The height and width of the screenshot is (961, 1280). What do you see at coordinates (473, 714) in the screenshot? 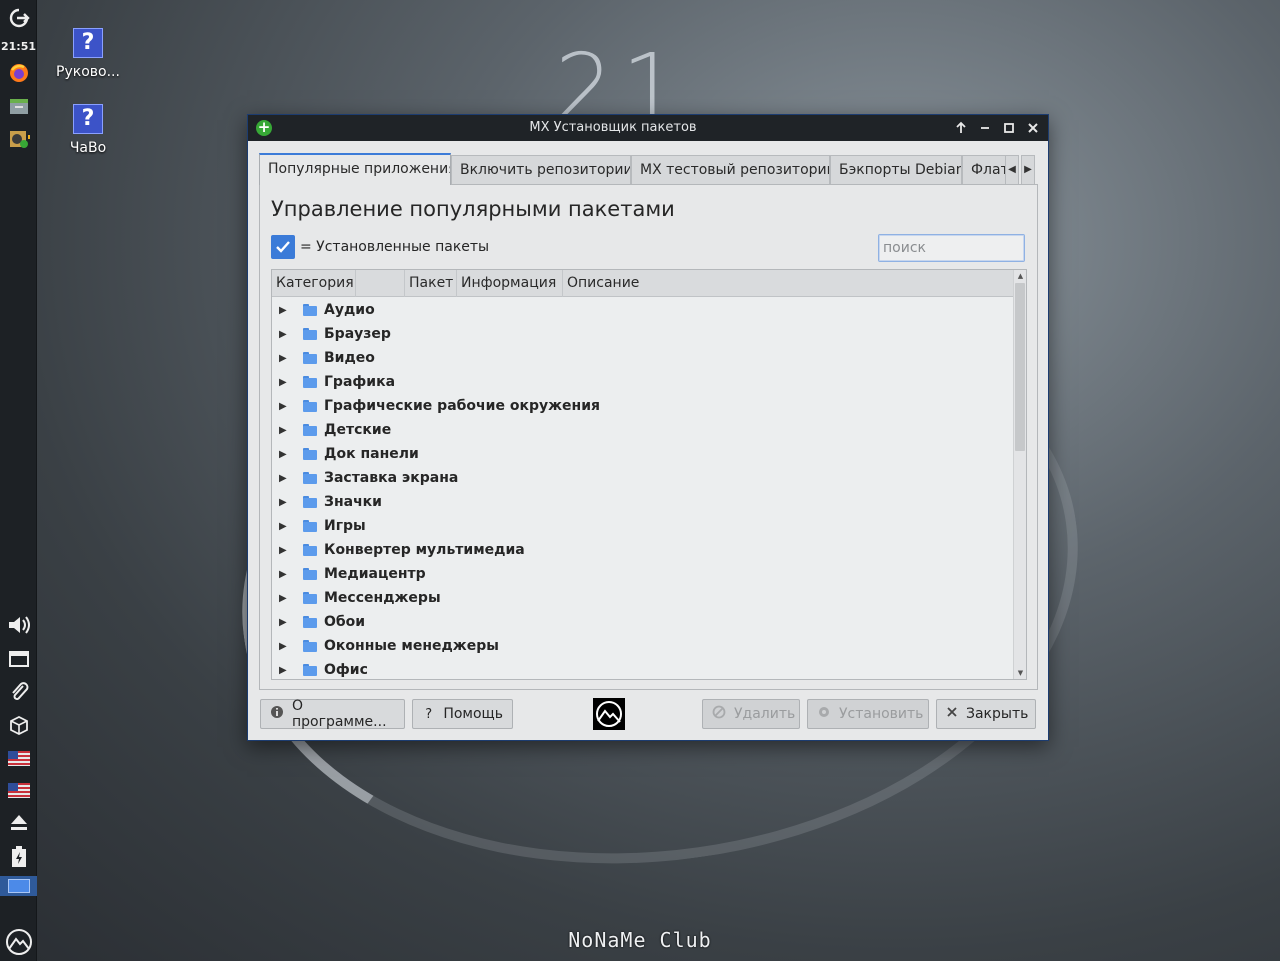
I see `help-button-label: Помощь` at bounding box center [473, 714].